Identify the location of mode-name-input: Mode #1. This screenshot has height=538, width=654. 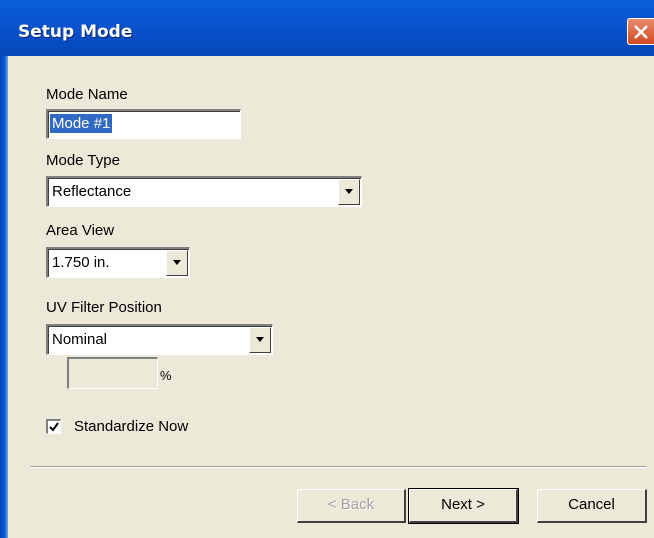
(143, 124).